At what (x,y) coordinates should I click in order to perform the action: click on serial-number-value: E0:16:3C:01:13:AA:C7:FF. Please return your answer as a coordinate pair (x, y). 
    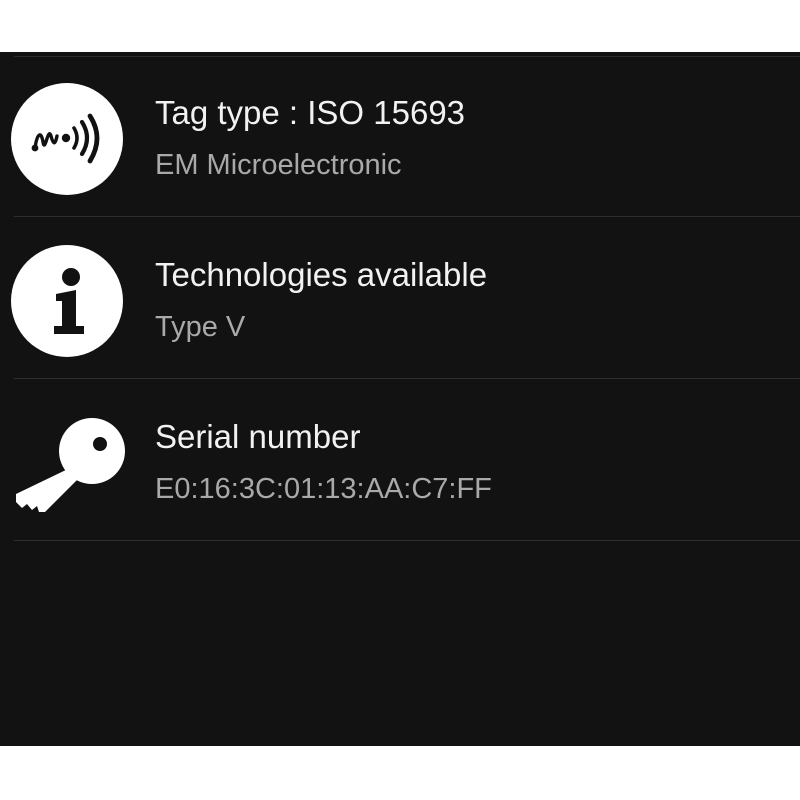
    Looking at the image, I should click on (323, 489).